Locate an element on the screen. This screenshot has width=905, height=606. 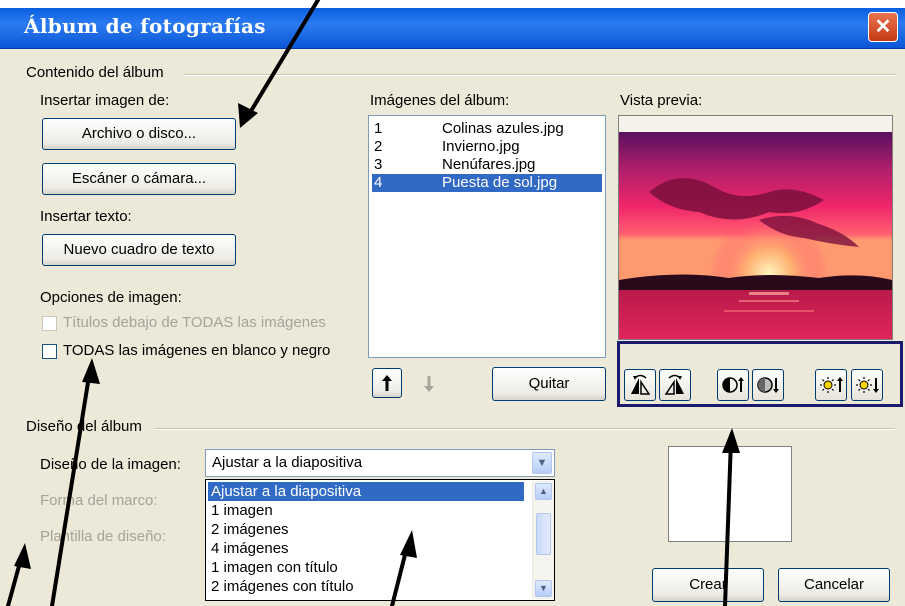
new-textbox-button: Nuevo cuadro de texto is located at coordinates (139, 250).